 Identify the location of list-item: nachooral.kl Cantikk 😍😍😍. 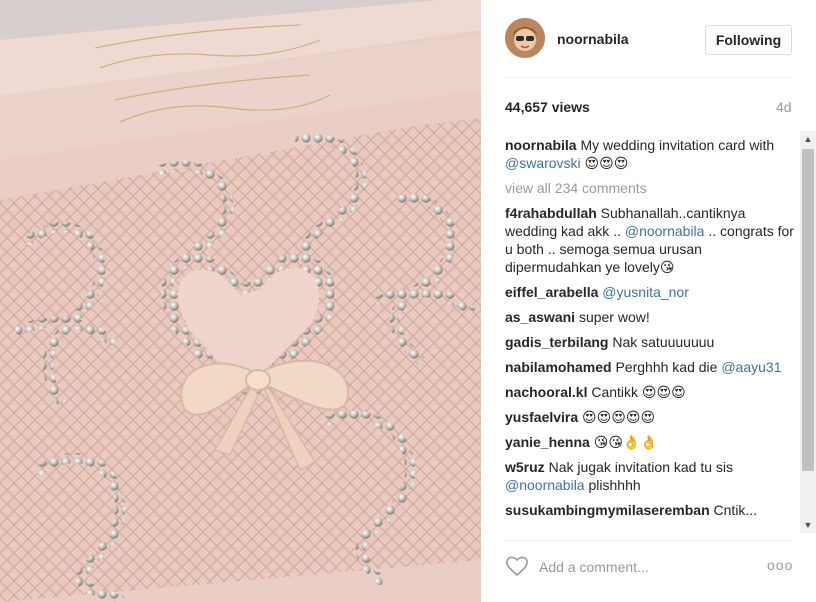
(651, 392).